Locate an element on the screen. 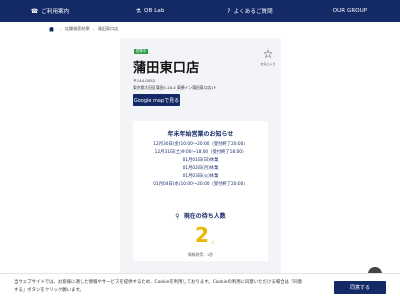  top-navigation: ☎ ご利用案内 ⚗ QB Lab ? よくあるご質問 OUR GROUP is located at coordinates (200, 11).